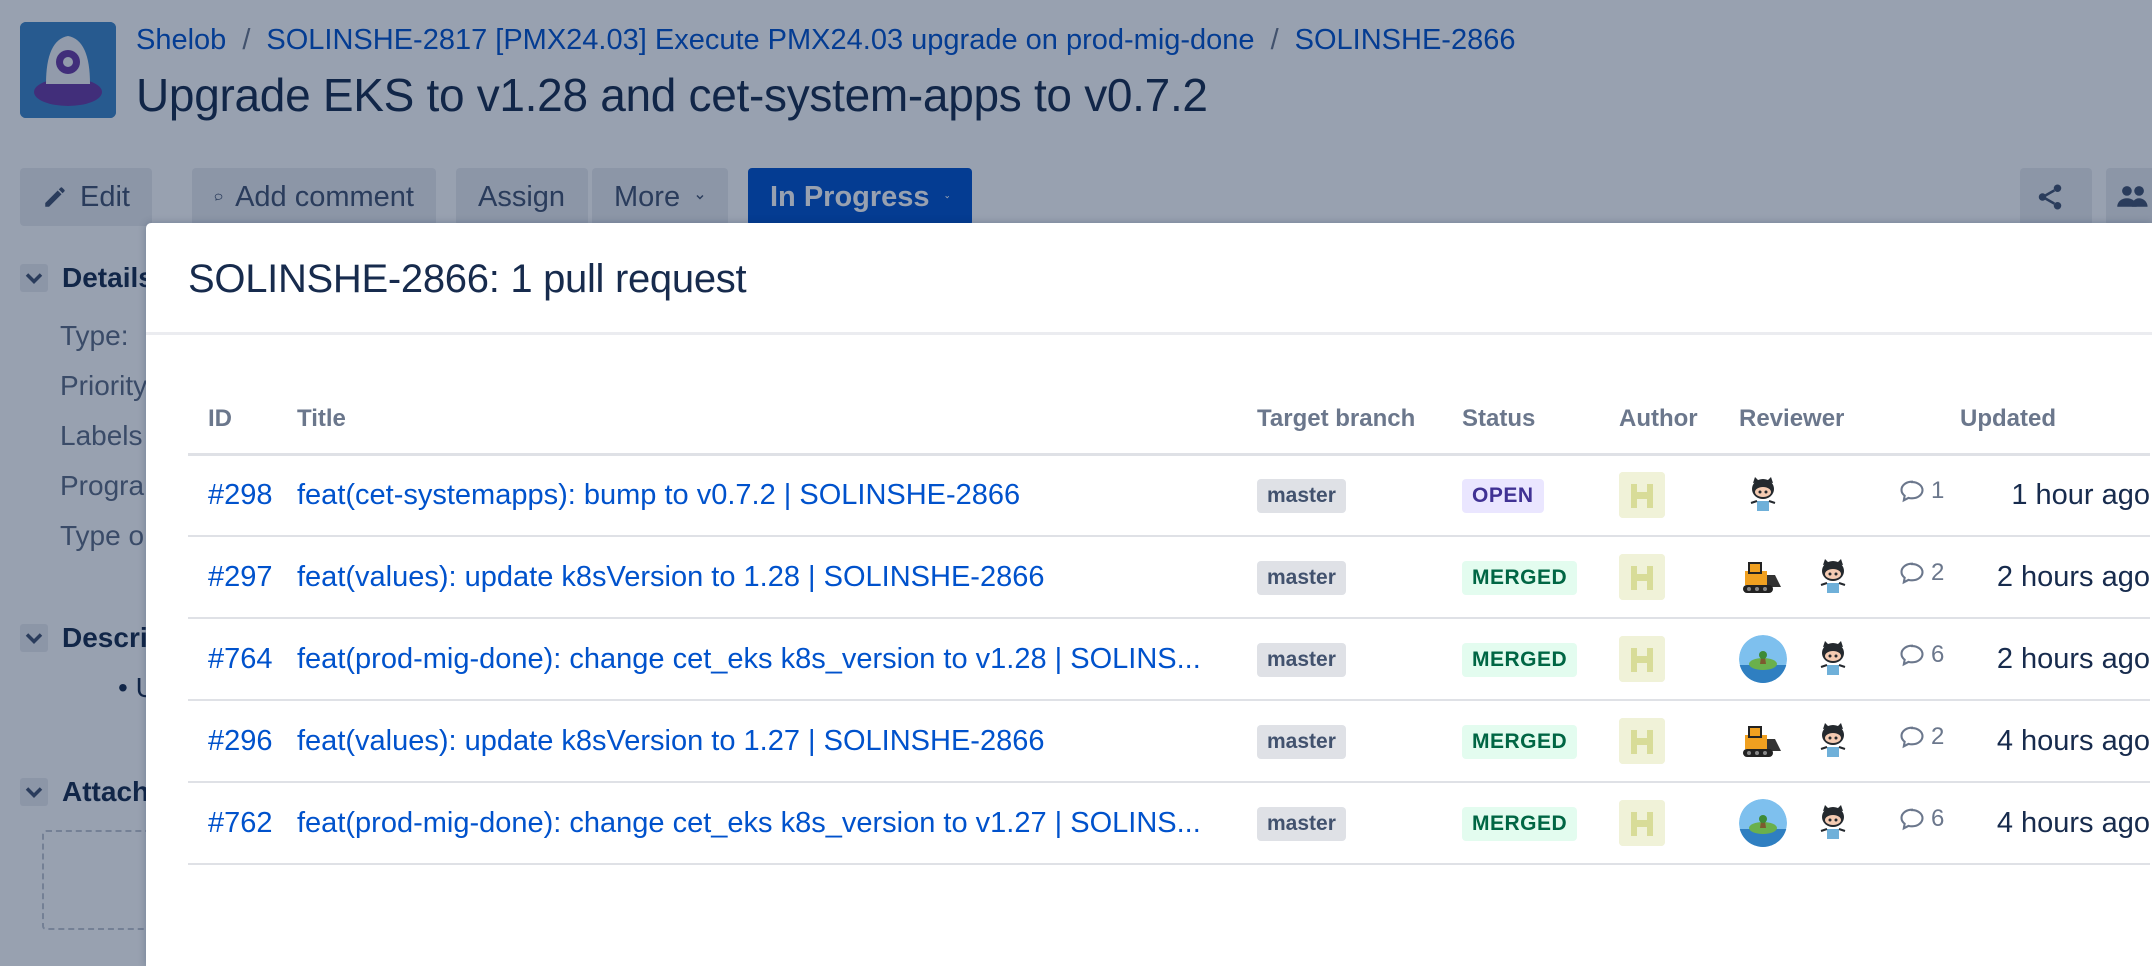 This screenshot has height=966, width=2152. I want to click on column-header-id: ID, so click(242, 421).